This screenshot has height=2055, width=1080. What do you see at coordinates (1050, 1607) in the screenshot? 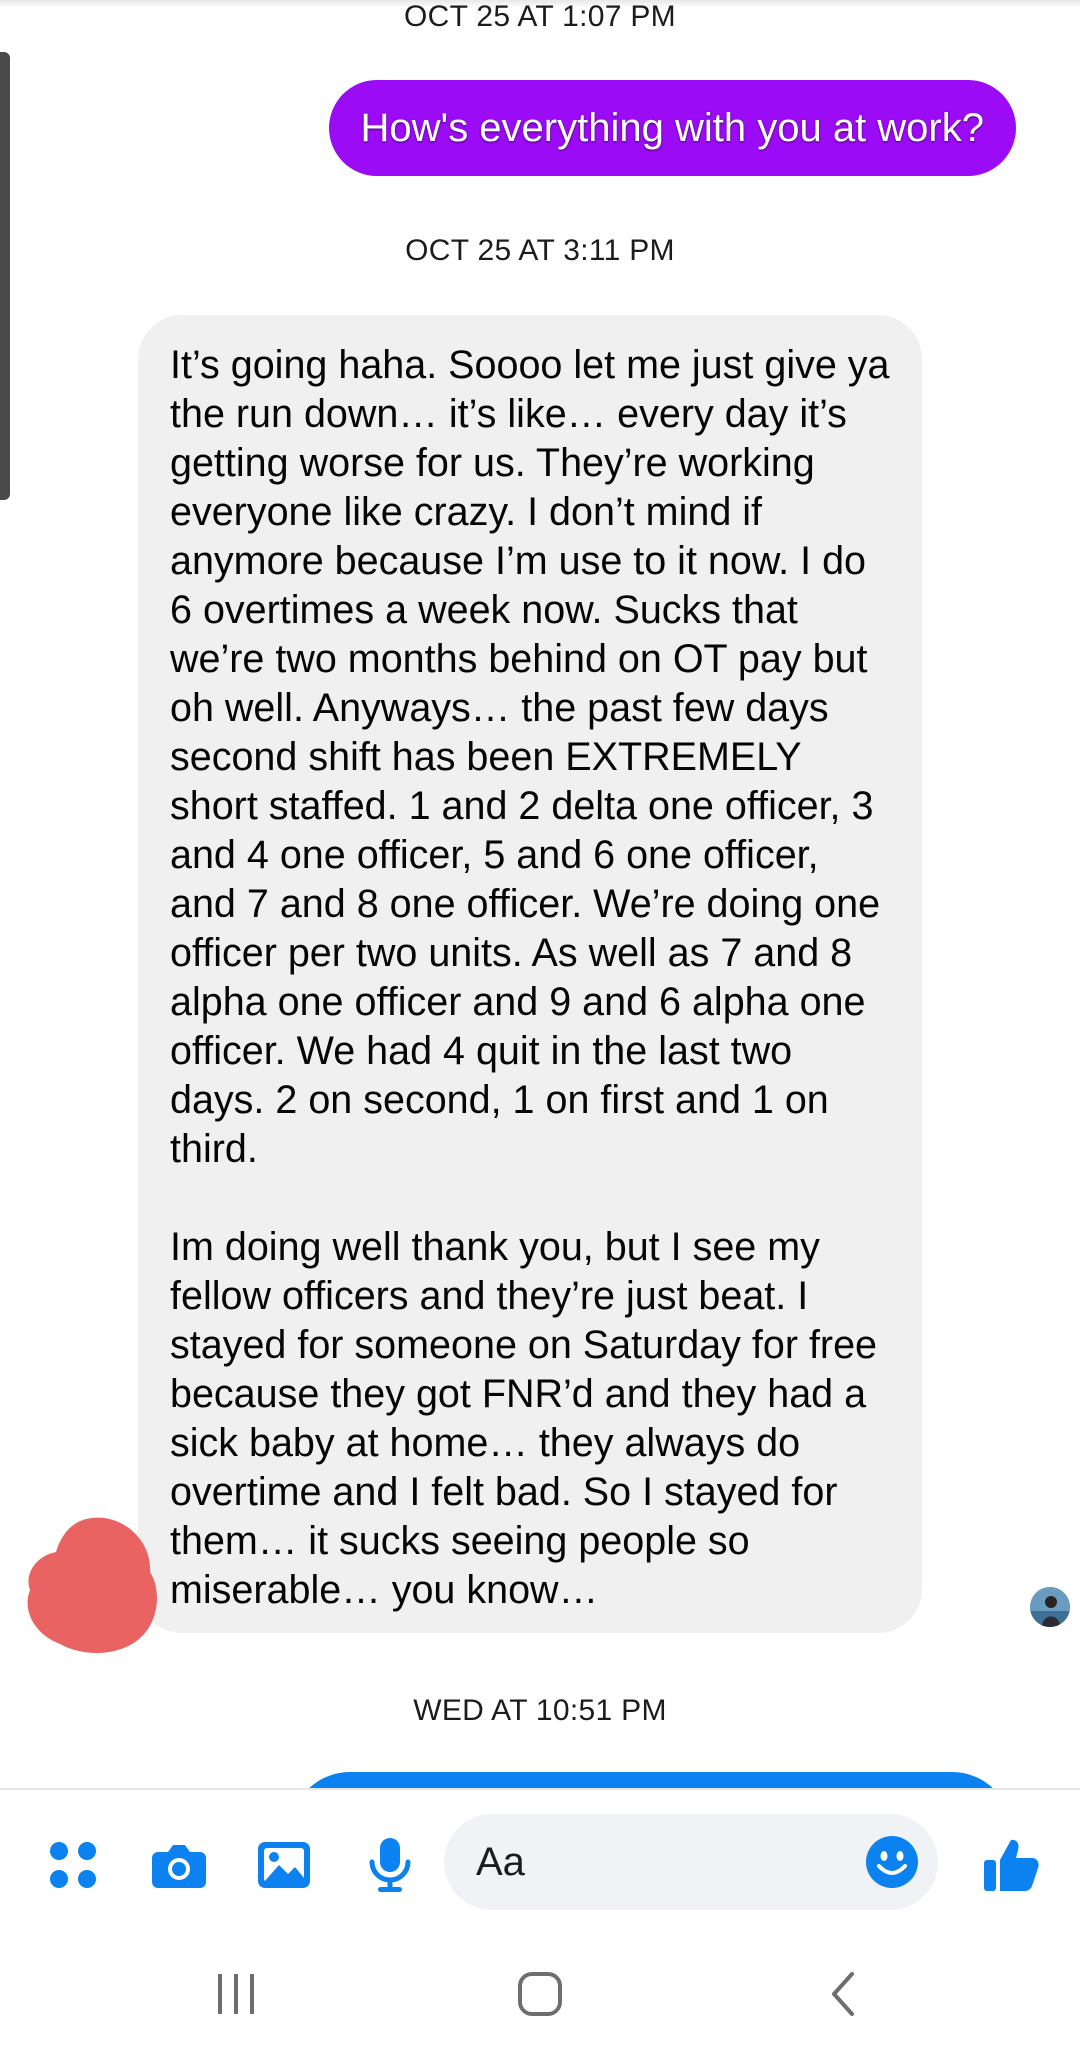
I see `seen-avatar` at bounding box center [1050, 1607].